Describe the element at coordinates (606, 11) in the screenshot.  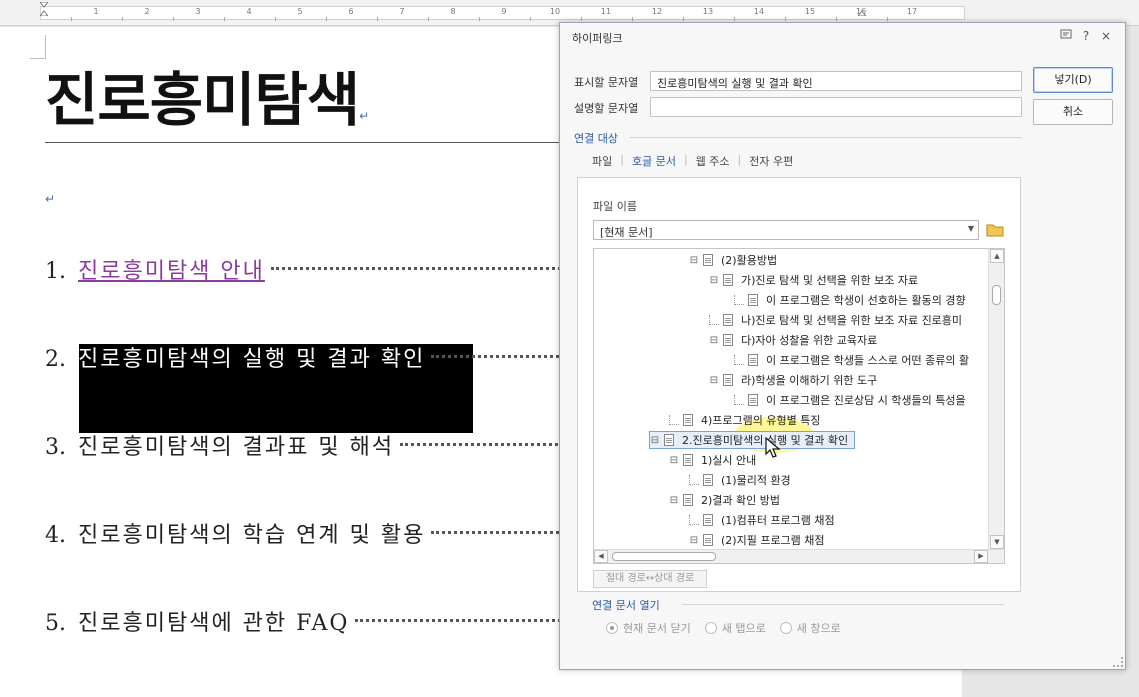
I see `ruler-number: 11` at that location.